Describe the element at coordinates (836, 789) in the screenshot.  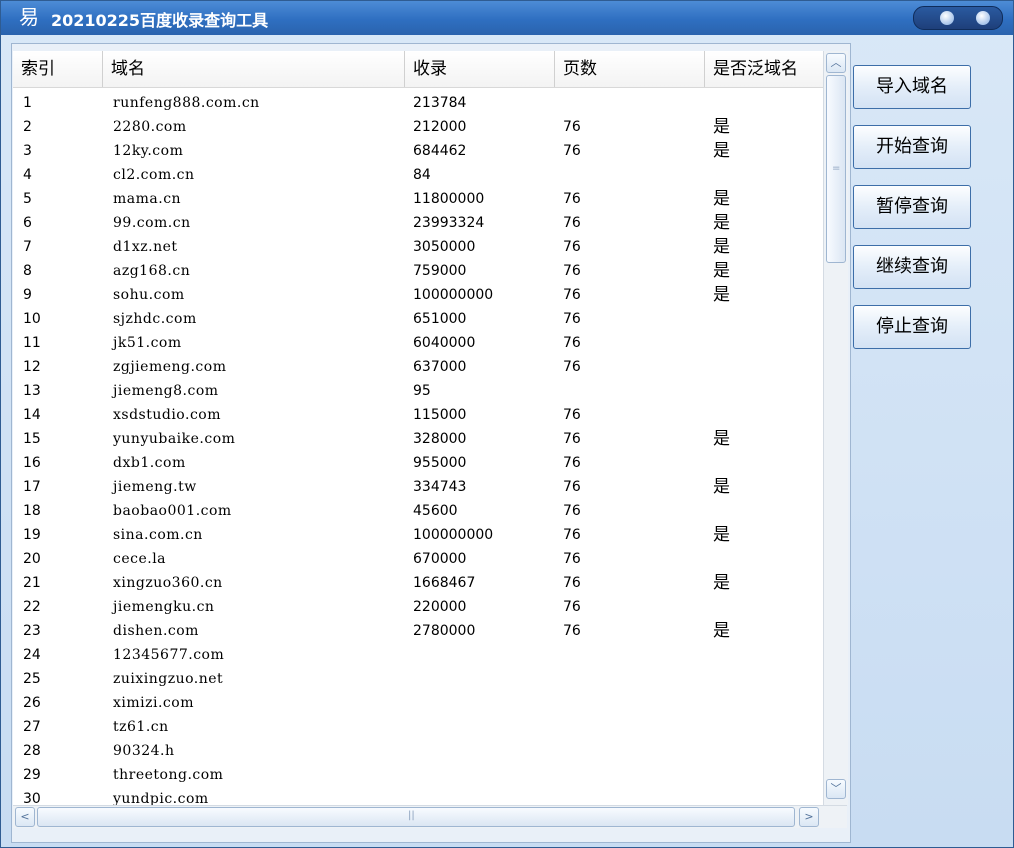
I see `scroll-down-icon: ﹀` at that location.